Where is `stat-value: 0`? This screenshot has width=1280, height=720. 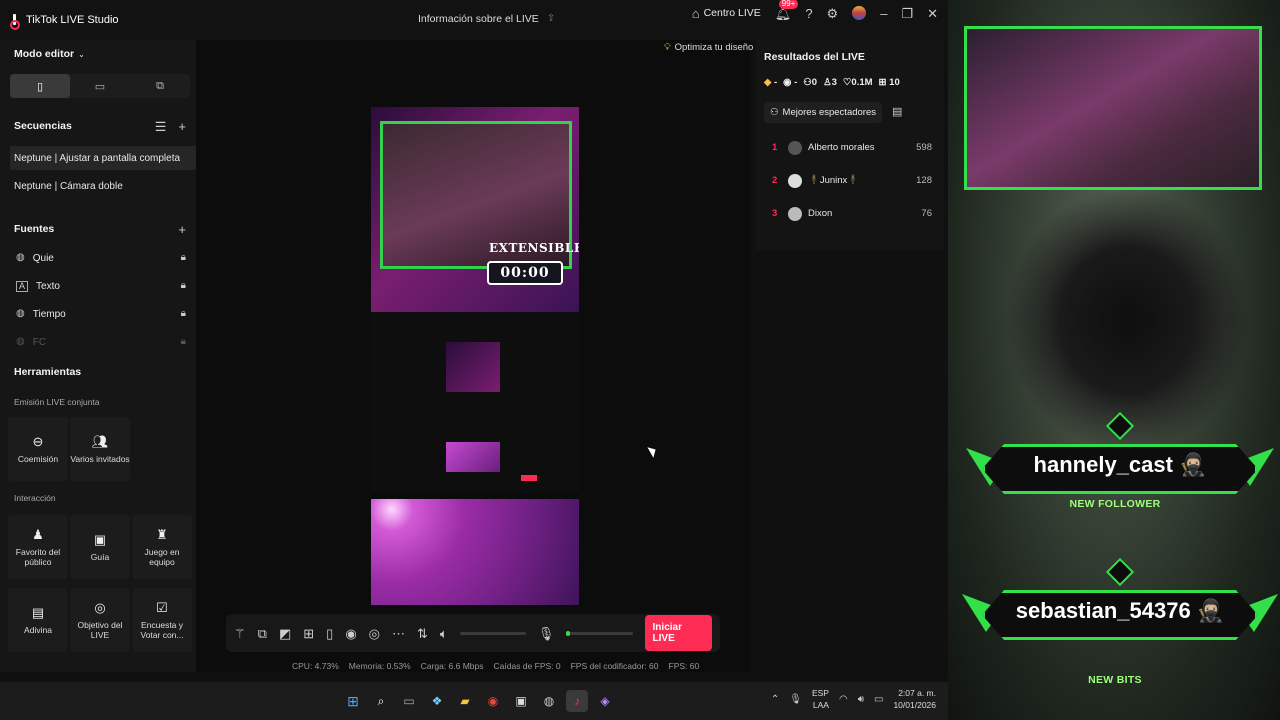 stat-value: 0 is located at coordinates (814, 82).